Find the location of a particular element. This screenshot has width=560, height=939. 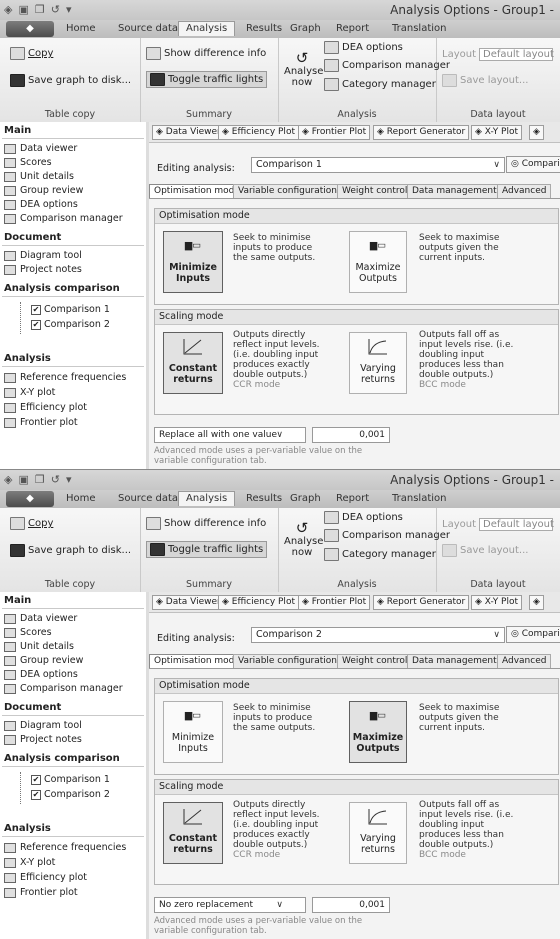

editing-analysis-select: Comparison 2 ∨ is located at coordinates (378, 635).